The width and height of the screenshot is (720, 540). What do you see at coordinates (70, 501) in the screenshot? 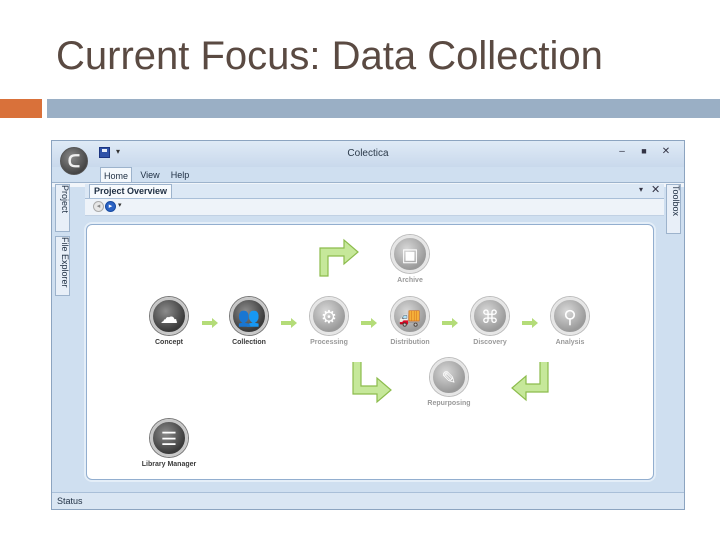
I see `status-text: Status` at bounding box center [70, 501].